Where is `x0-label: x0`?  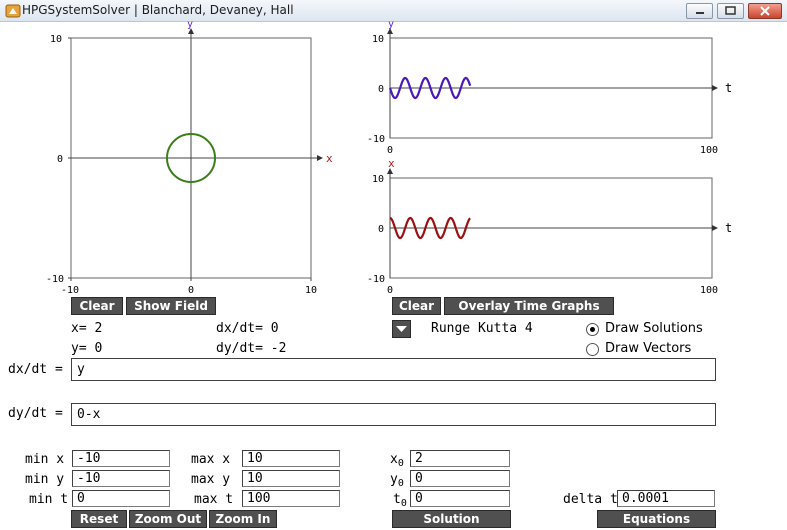 x0-label: x0 is located at coordinates (397, 460).